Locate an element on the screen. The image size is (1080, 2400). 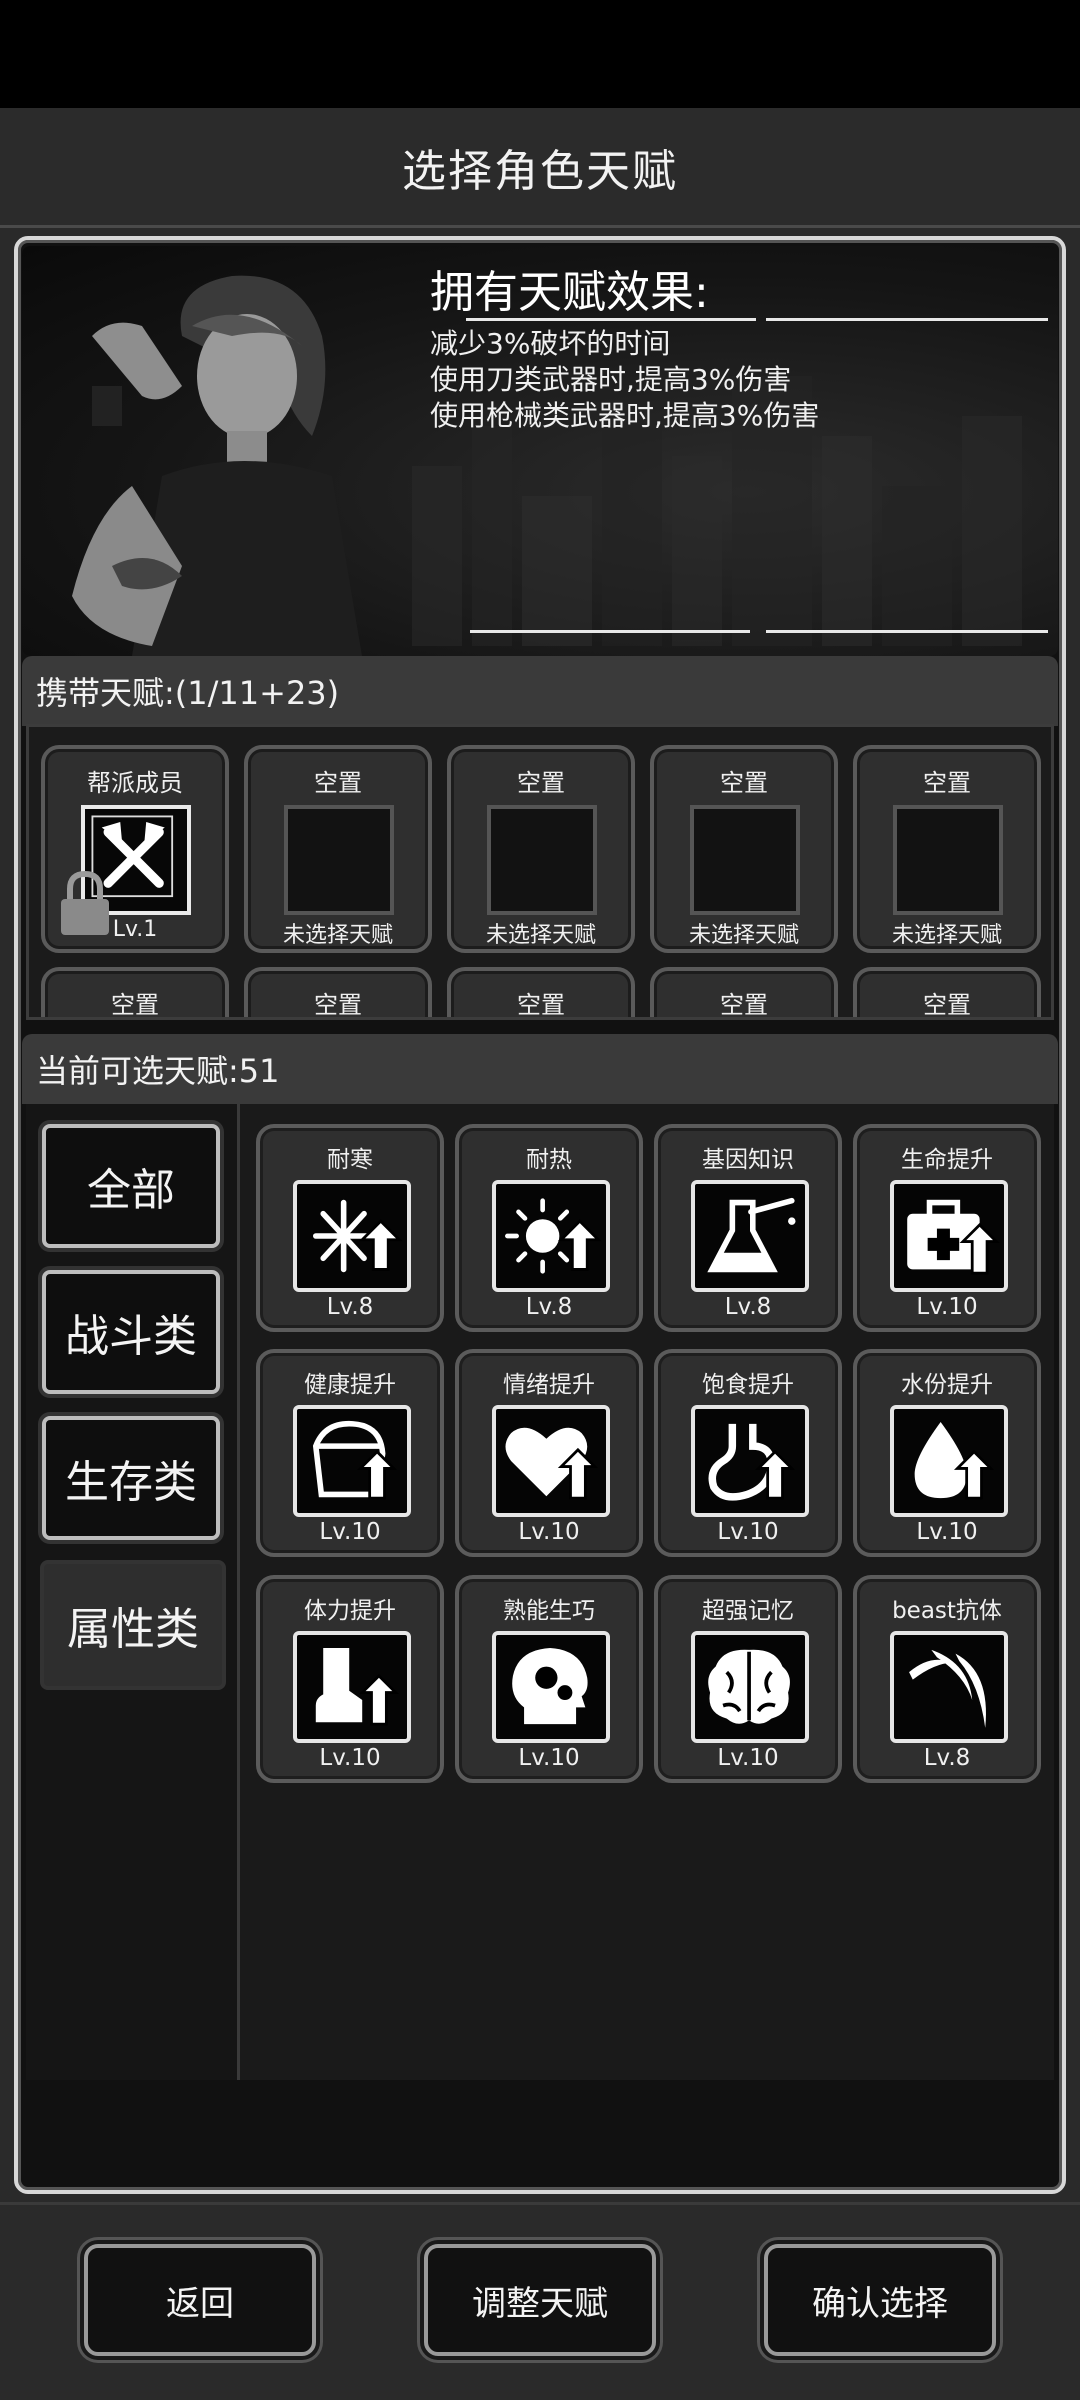
carried-label: 携带天赋:(1/11+23) is located at coordinates (188, 693).